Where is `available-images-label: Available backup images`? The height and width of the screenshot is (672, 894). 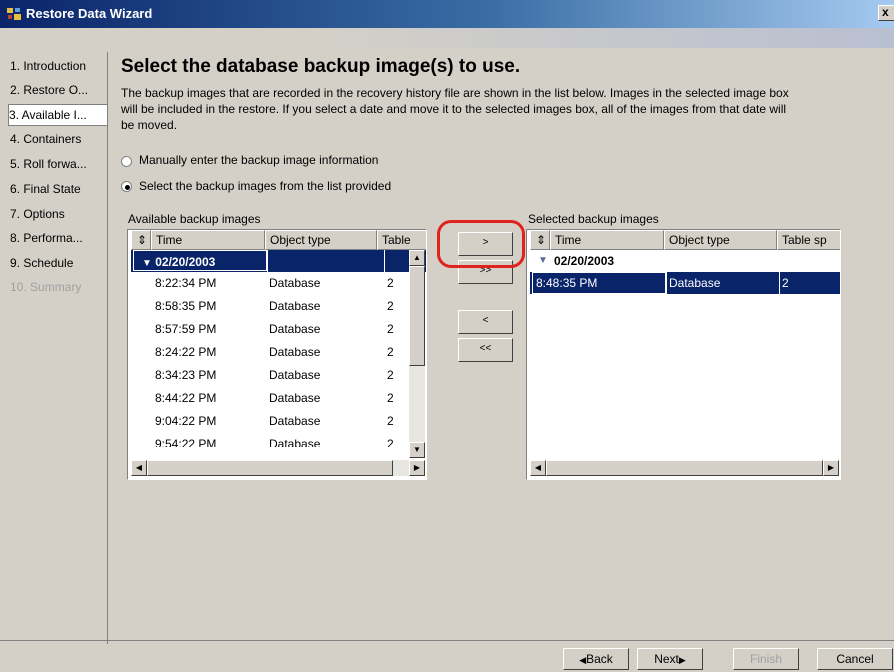 available-images-label: Available backup images is located at coordinates (194, 219).